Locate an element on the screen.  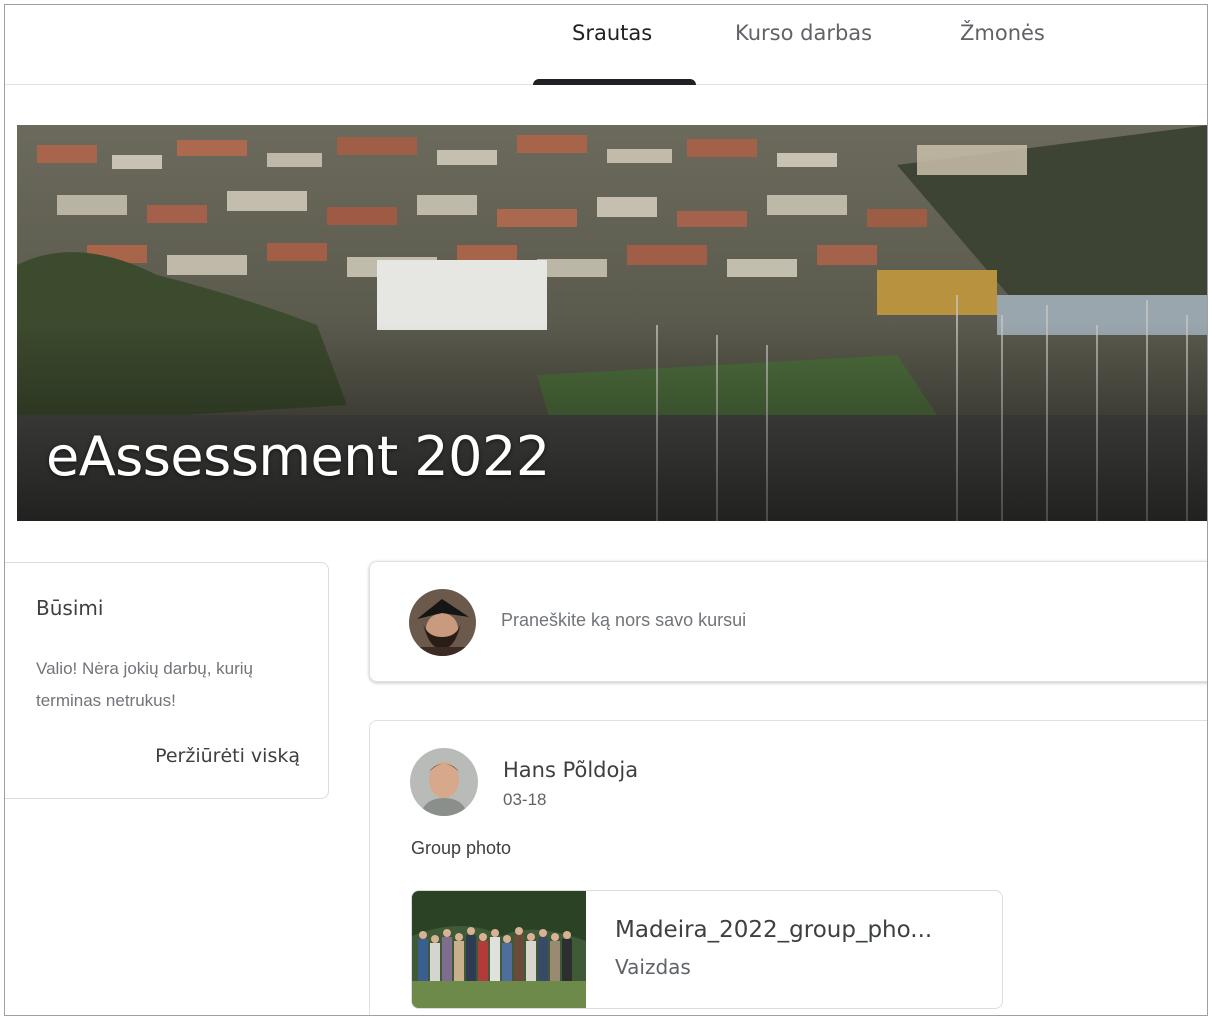
class-title: eAssessment 2022 is located at coordinates (298, 456).